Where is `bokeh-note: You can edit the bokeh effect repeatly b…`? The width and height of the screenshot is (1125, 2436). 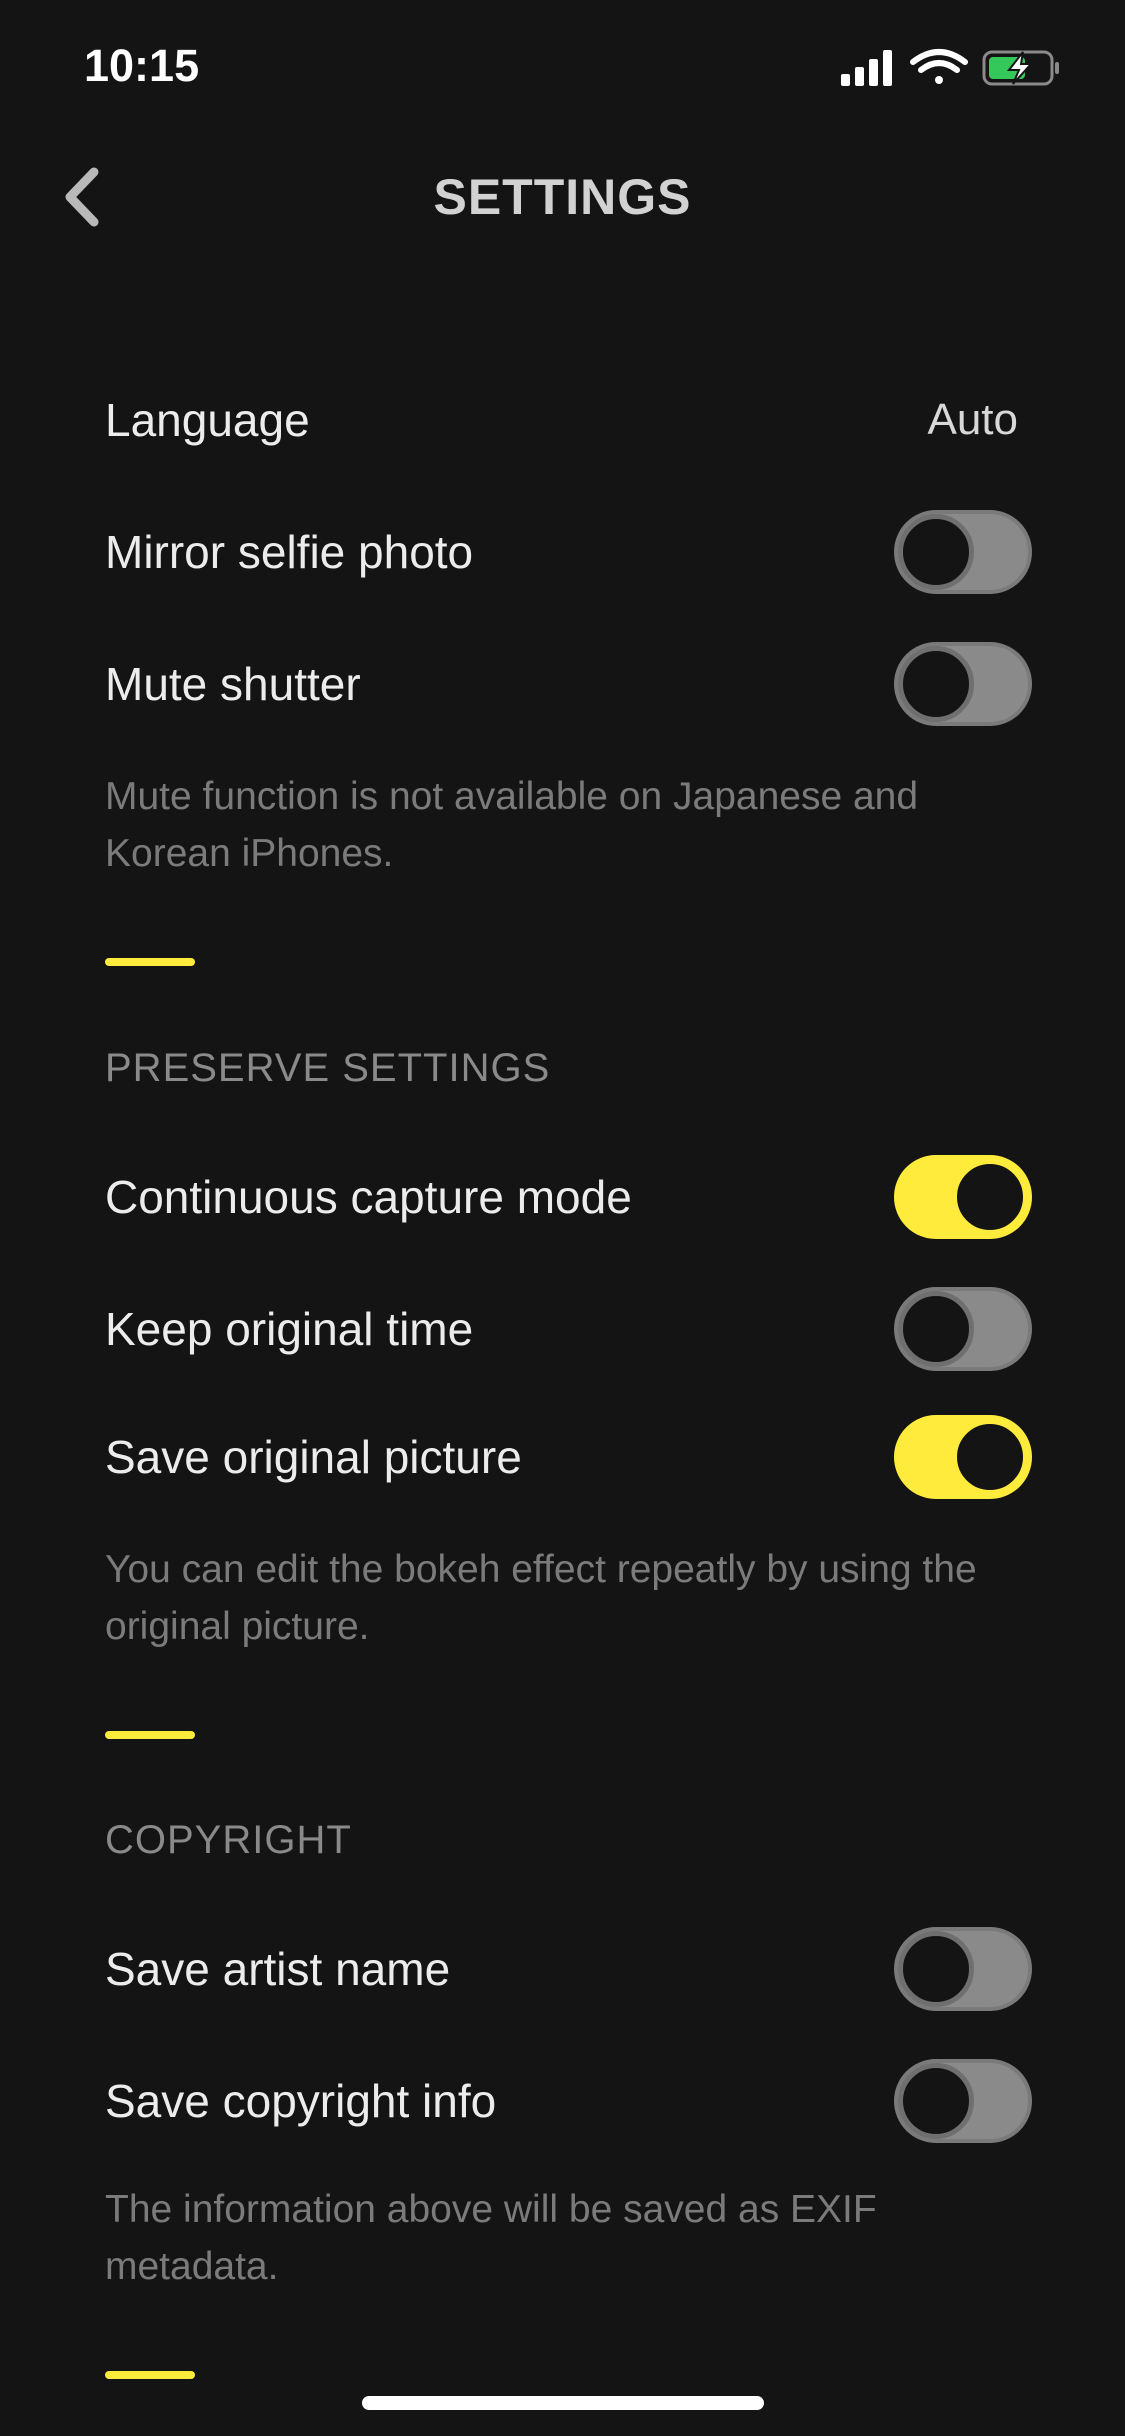
bokeh-note: You can edit the bokeh effect repeatly b… is located at coordinates (541, 1598).